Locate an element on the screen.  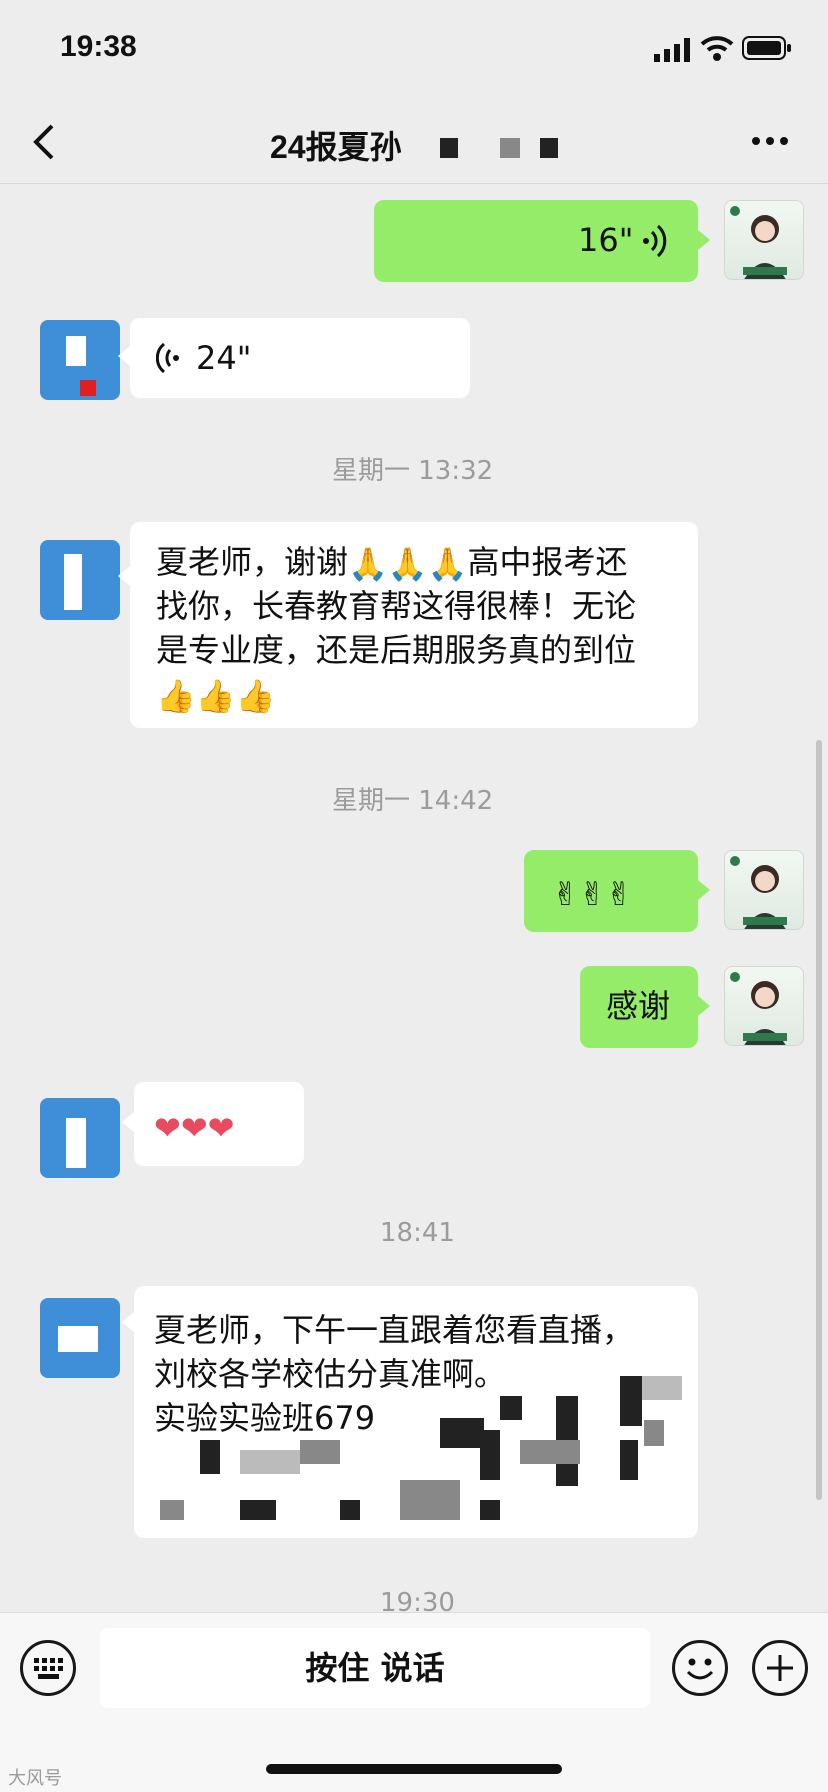
chat-title: 24报夏孙 is located at coordinates (336, 147).